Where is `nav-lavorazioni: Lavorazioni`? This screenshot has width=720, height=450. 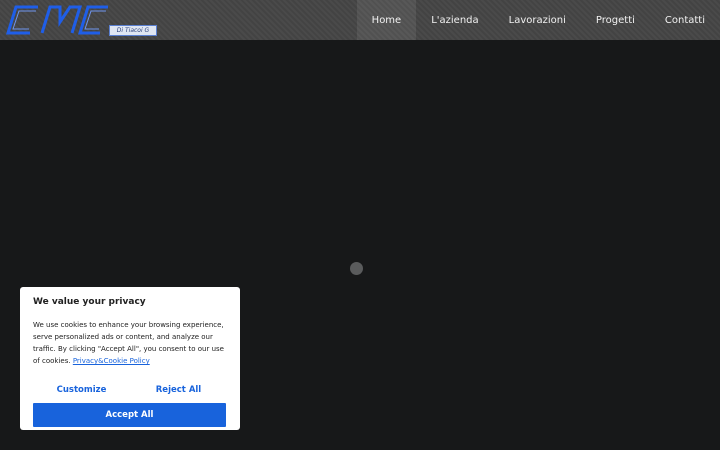 nav-lavorazioni: Lavorazioni is located at coordinates (537, 20).